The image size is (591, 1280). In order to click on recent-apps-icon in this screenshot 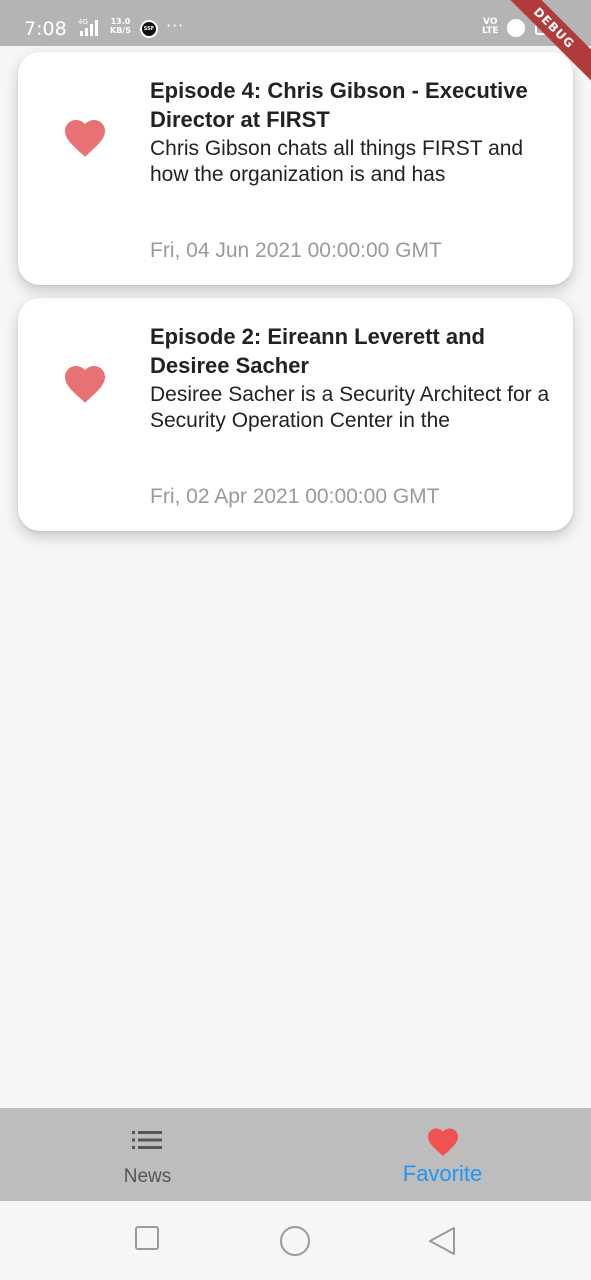, I will do `click(147, 1238)`.